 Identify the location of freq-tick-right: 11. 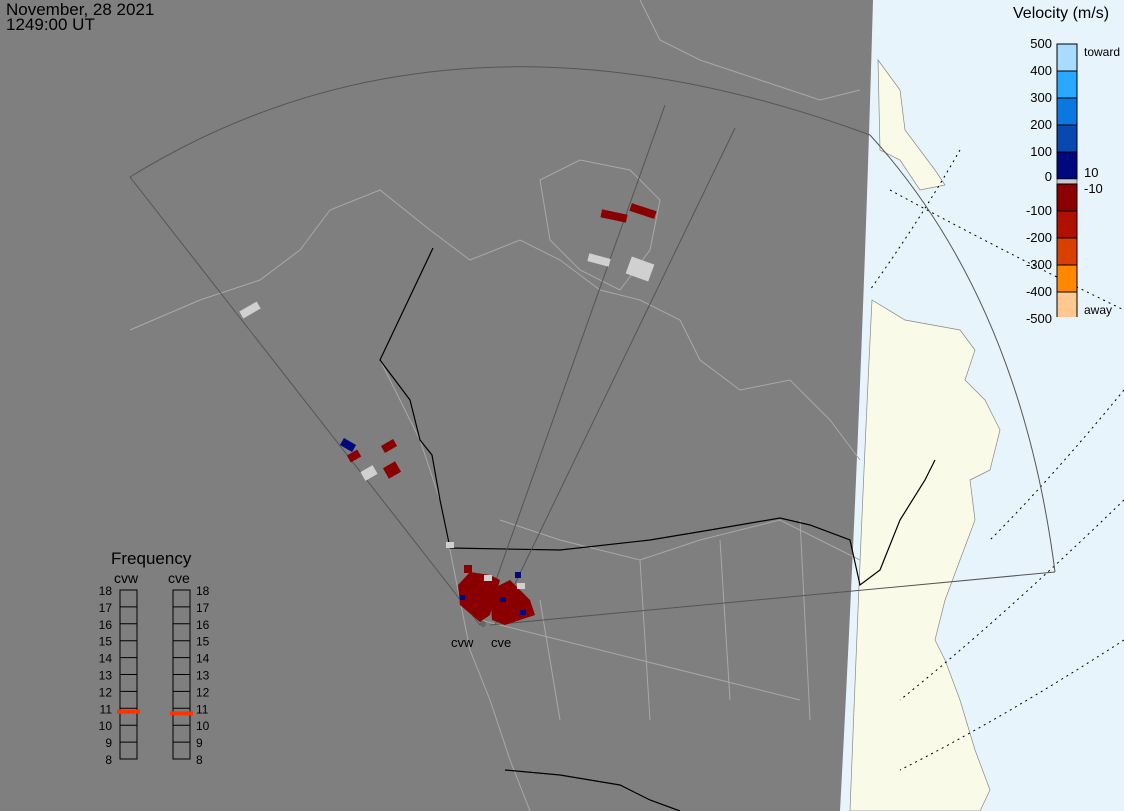
(202, 709).